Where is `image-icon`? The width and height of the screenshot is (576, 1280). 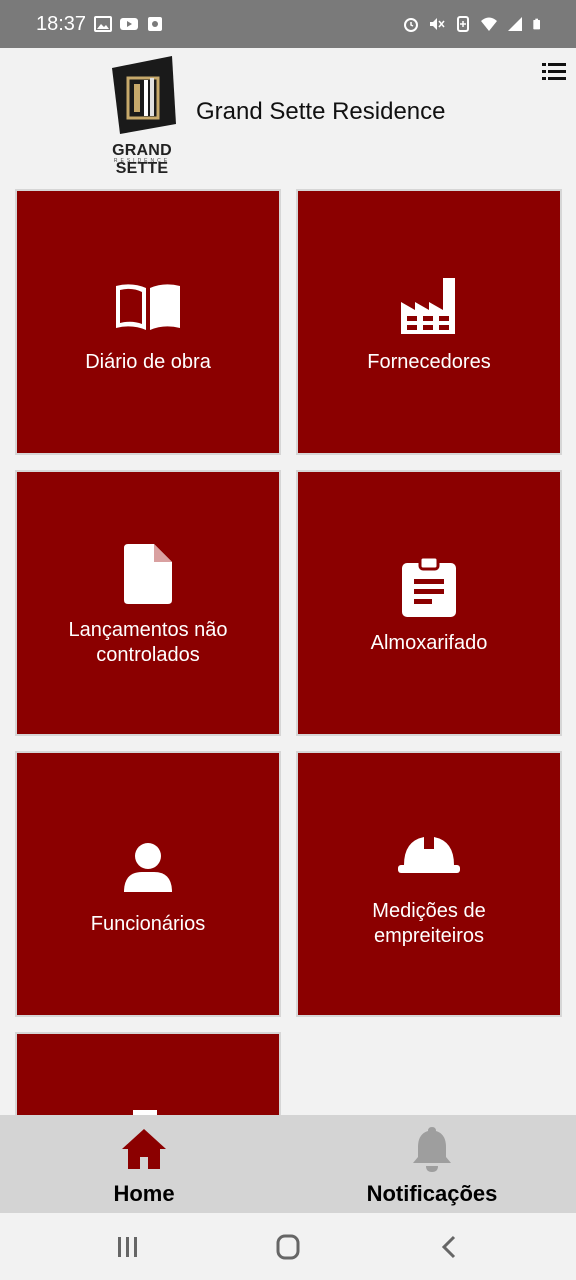
image-icon is located at coordinates (103, 24).